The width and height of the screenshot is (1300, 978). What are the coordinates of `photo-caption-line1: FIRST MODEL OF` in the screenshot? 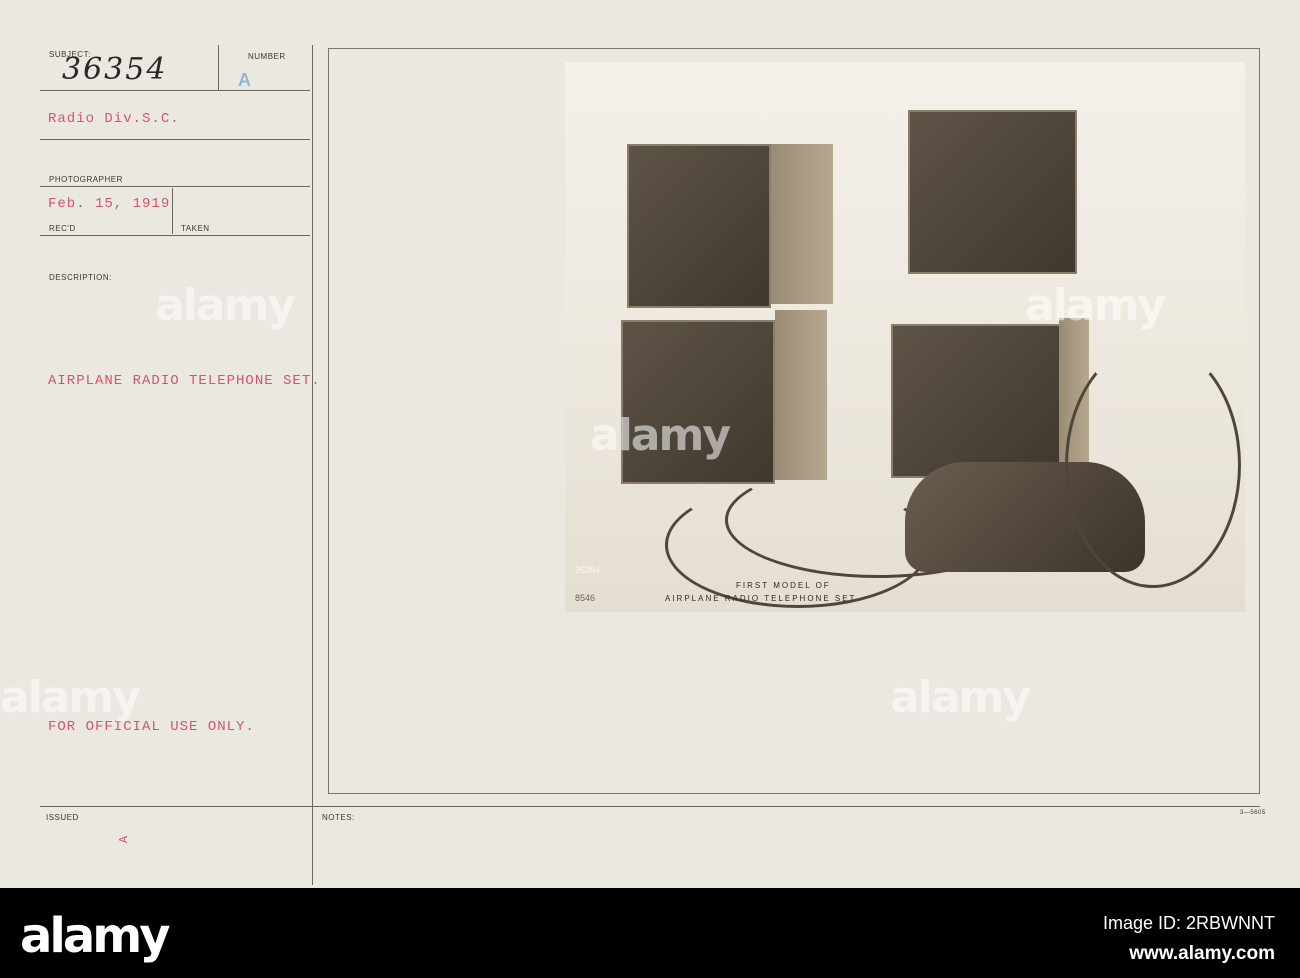 It's located at (783, 585).